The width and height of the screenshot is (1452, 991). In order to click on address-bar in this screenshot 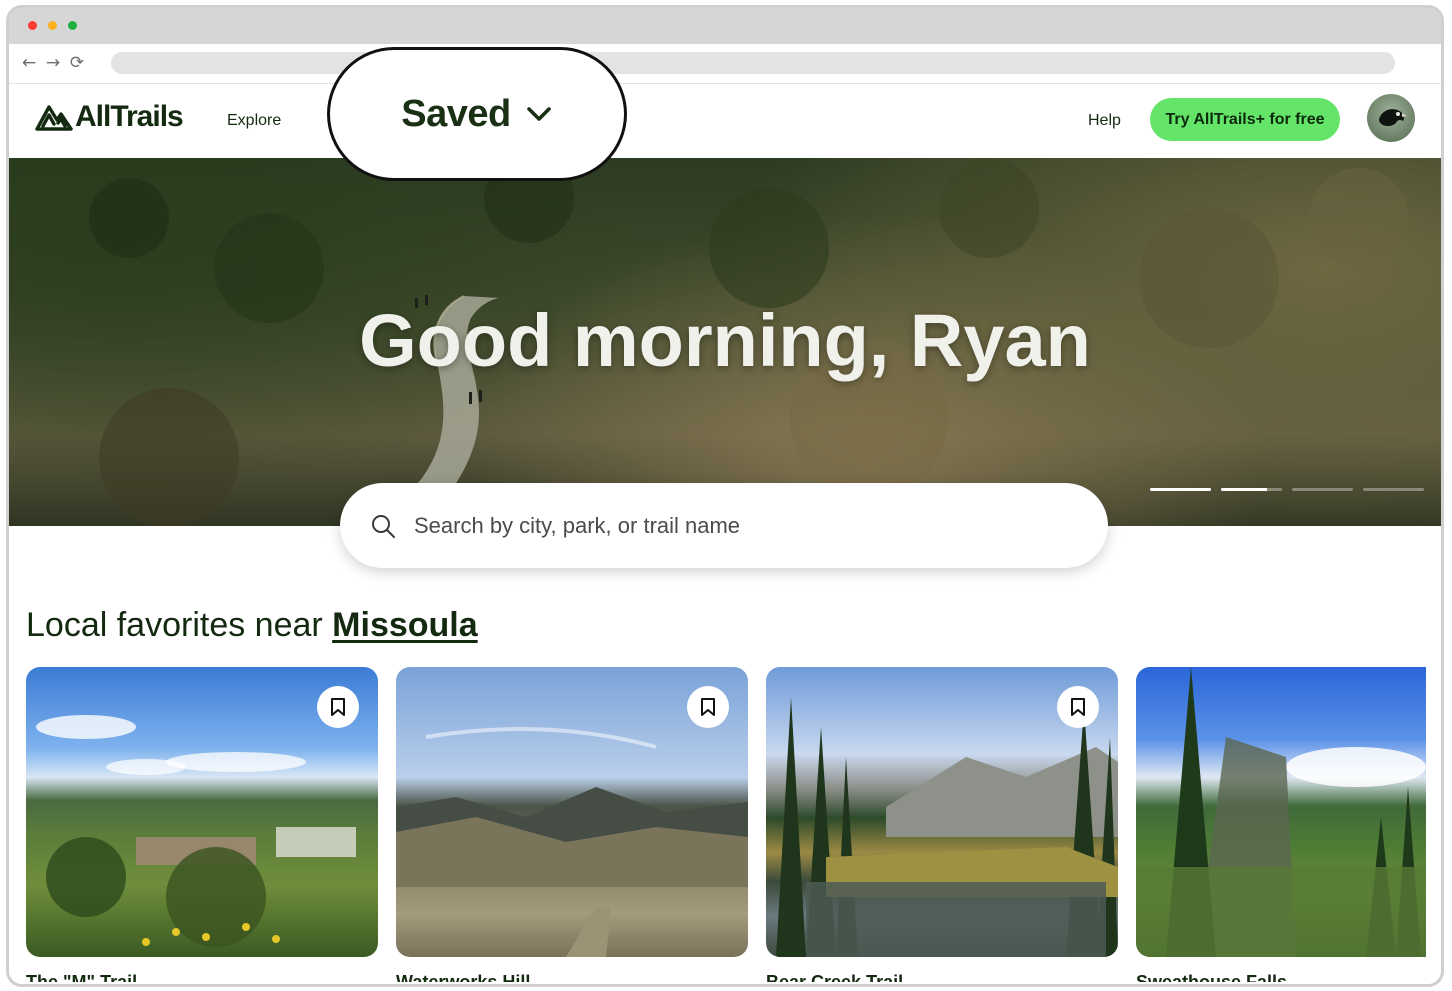, I will do `click(753, 63)`.